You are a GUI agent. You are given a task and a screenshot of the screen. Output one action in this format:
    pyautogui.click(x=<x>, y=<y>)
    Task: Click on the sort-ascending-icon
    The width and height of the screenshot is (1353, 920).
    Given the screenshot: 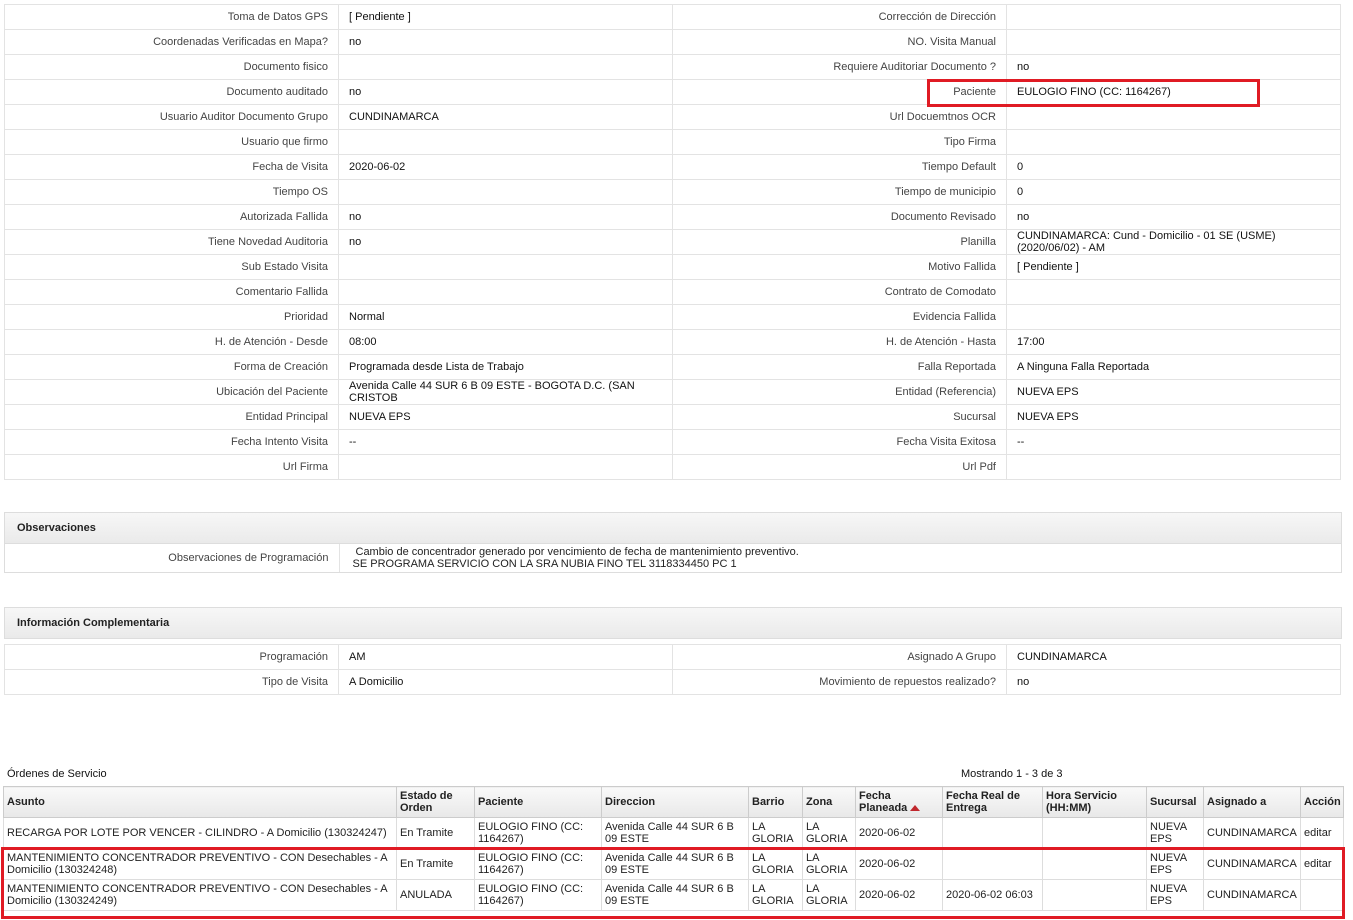 What is the action you would take?
    pyautogui.click(x=915, y=808)
    